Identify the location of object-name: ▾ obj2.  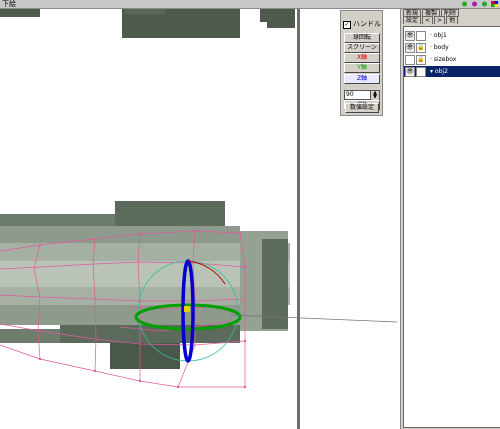
(439, 71).